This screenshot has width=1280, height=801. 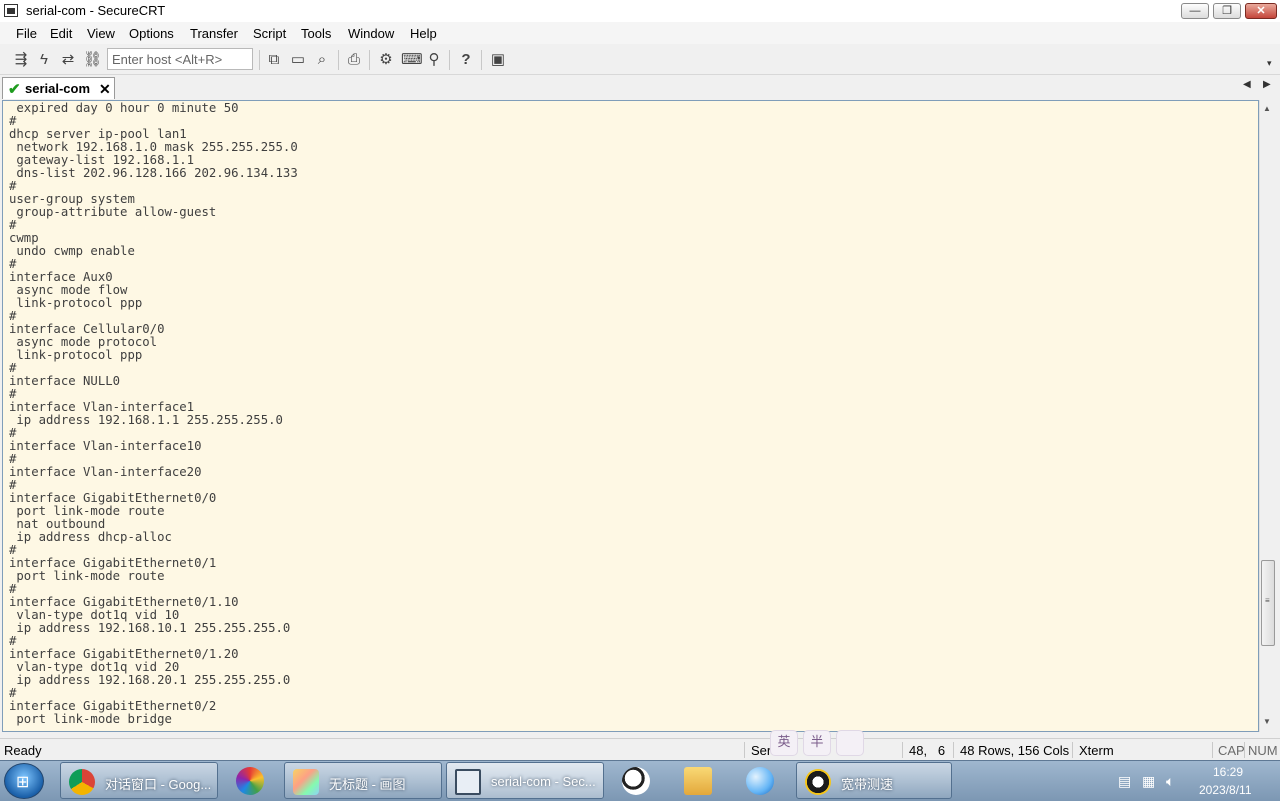 What do you see at coordinates (87, 576) in the screenshot?
I see `terminal-line: port link-mode route` at bounding box center [87, 576].